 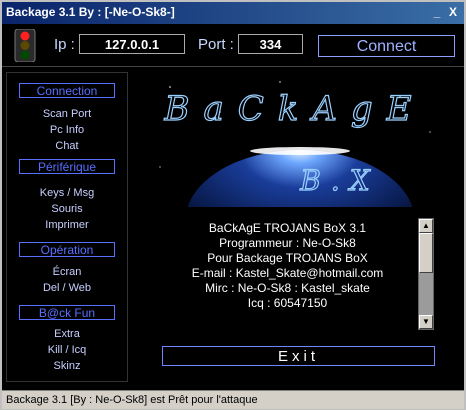 What do you see at coordinates (426, 226) in the screenshot?
I see `scroll-up-arrow-icon: ▲` at bounding box center [426, 226].